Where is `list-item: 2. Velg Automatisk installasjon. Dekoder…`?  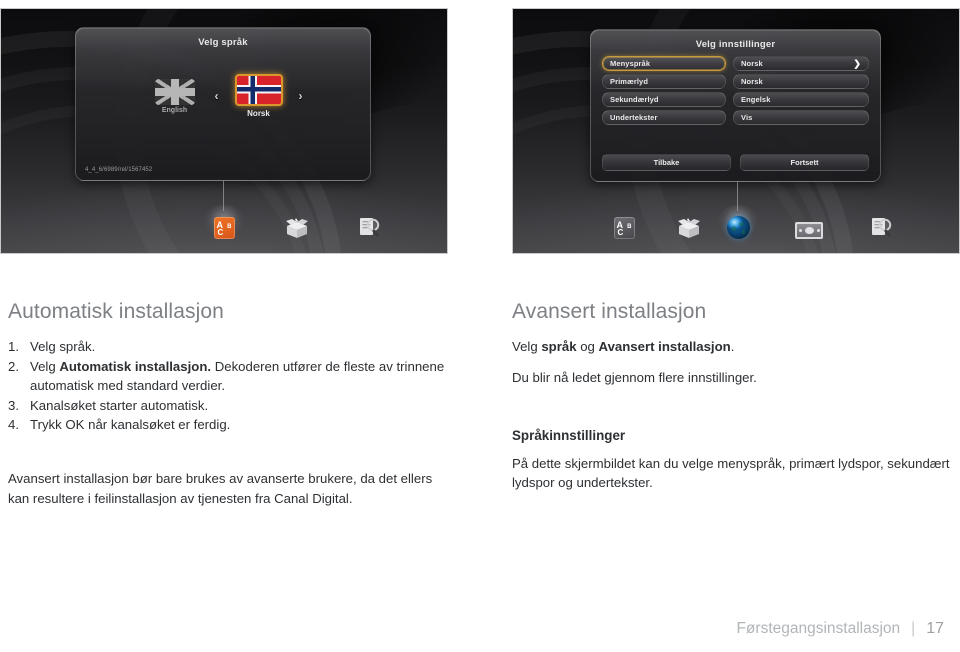
list-item: 2. Velg Automatisk installasjon. Dekoder… is located at coordinates (232, 376).